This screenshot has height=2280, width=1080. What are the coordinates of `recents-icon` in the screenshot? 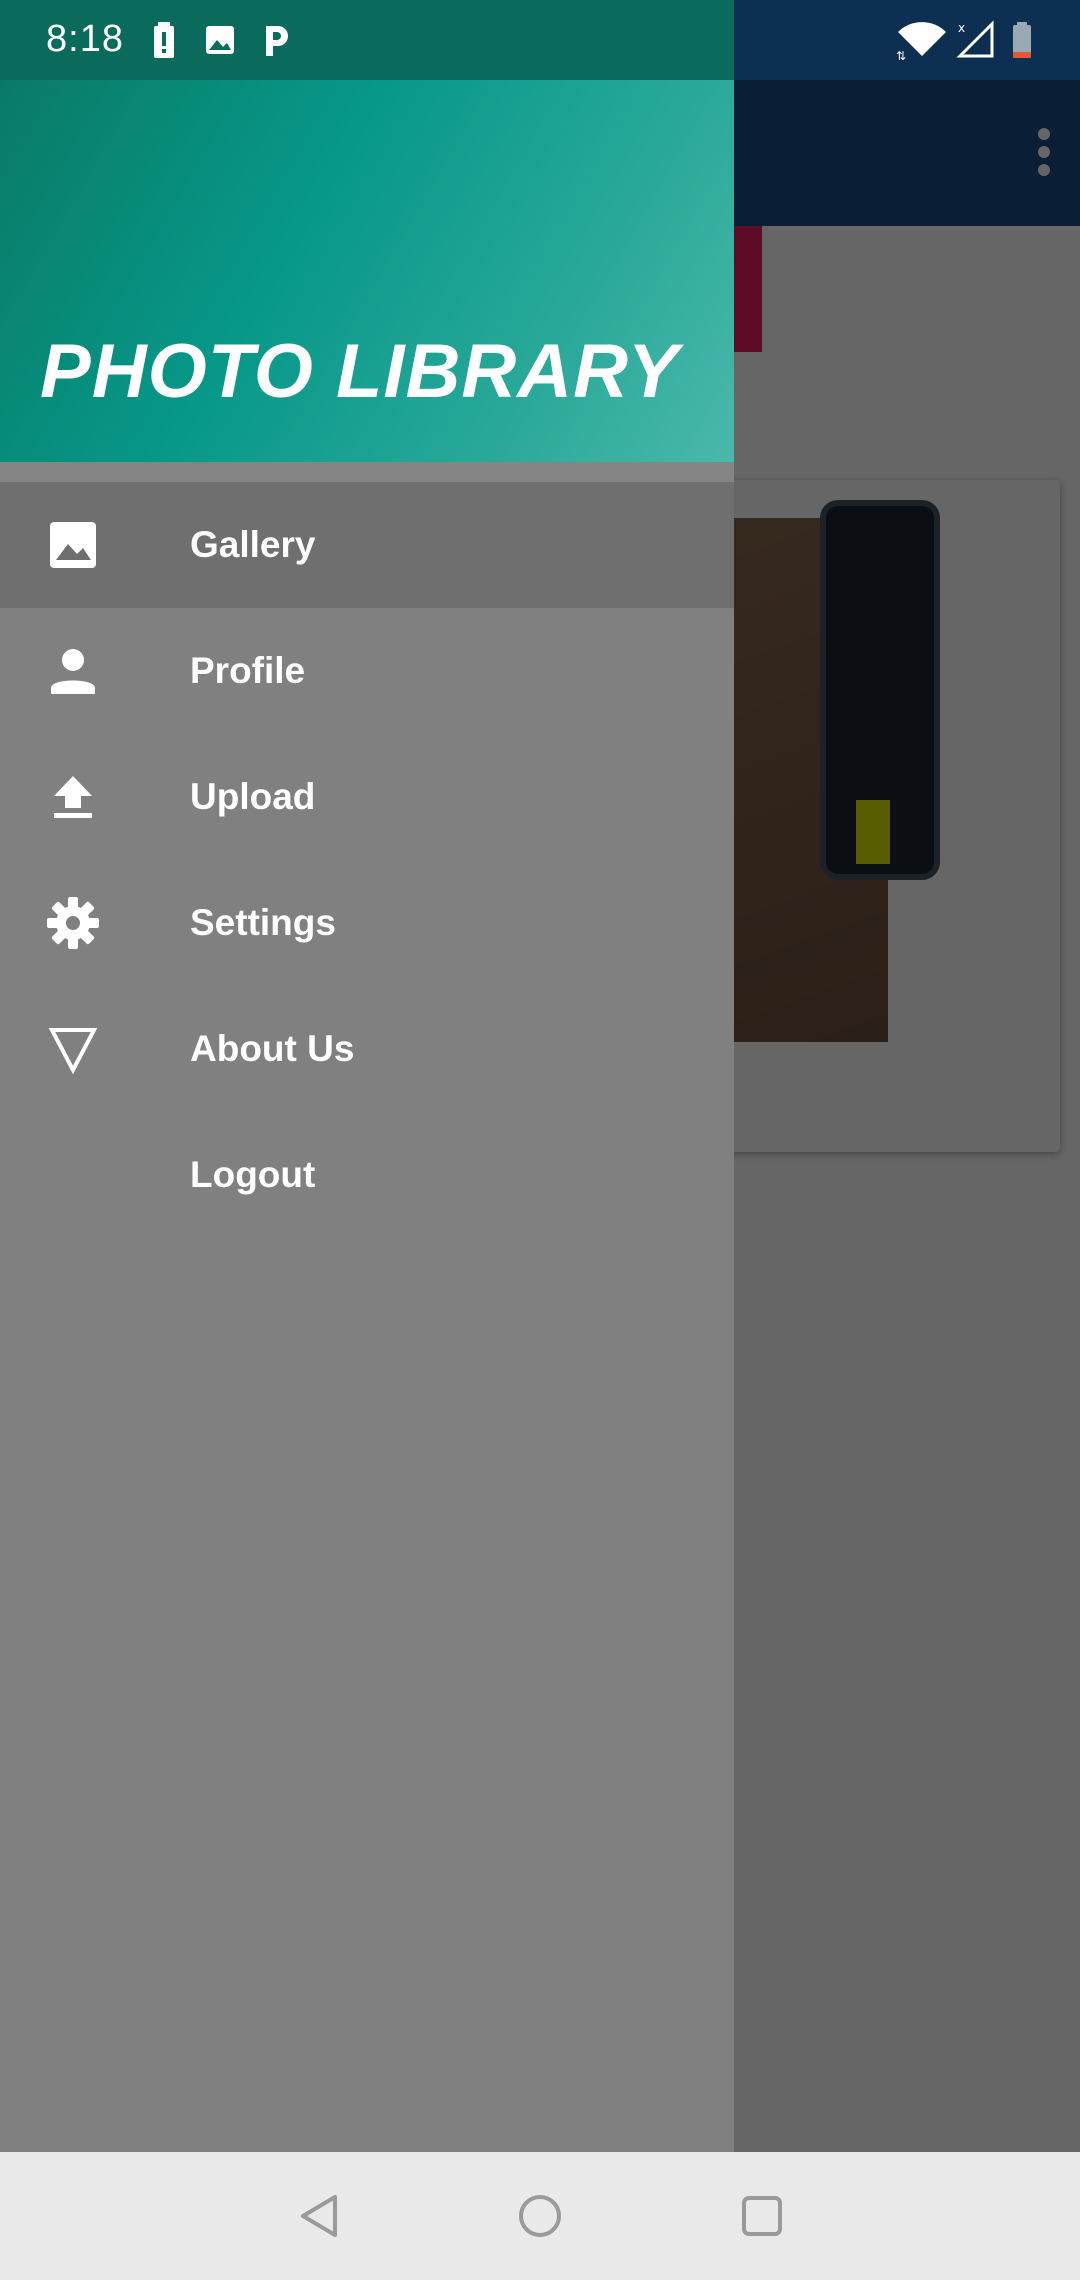 It's located at (762, 2216).